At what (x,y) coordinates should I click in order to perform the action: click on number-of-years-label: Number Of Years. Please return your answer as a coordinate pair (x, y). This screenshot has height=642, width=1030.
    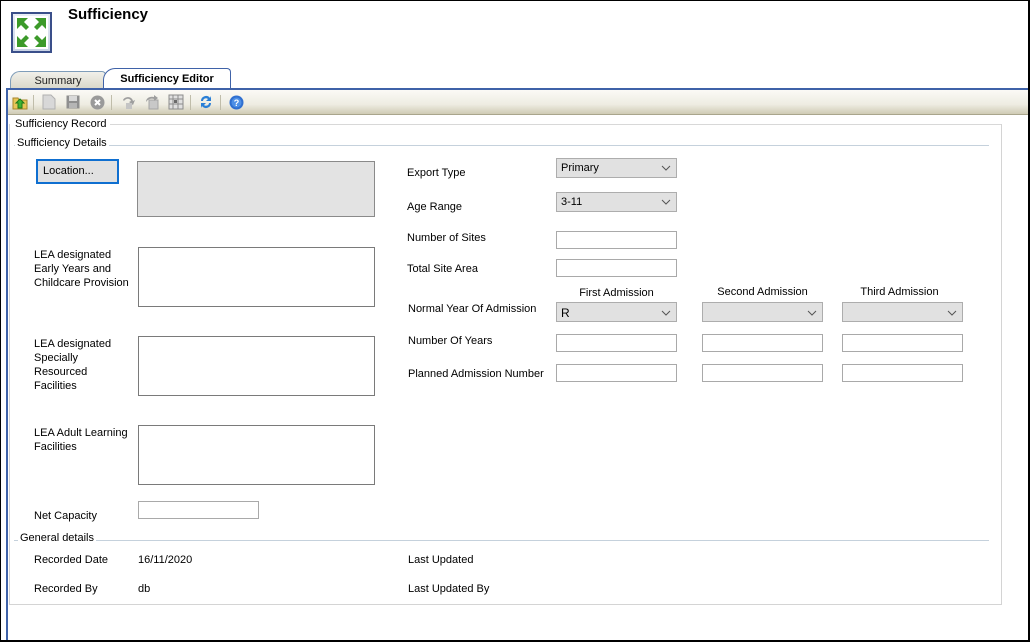
    Looking at the image, I should click on (450, 341).